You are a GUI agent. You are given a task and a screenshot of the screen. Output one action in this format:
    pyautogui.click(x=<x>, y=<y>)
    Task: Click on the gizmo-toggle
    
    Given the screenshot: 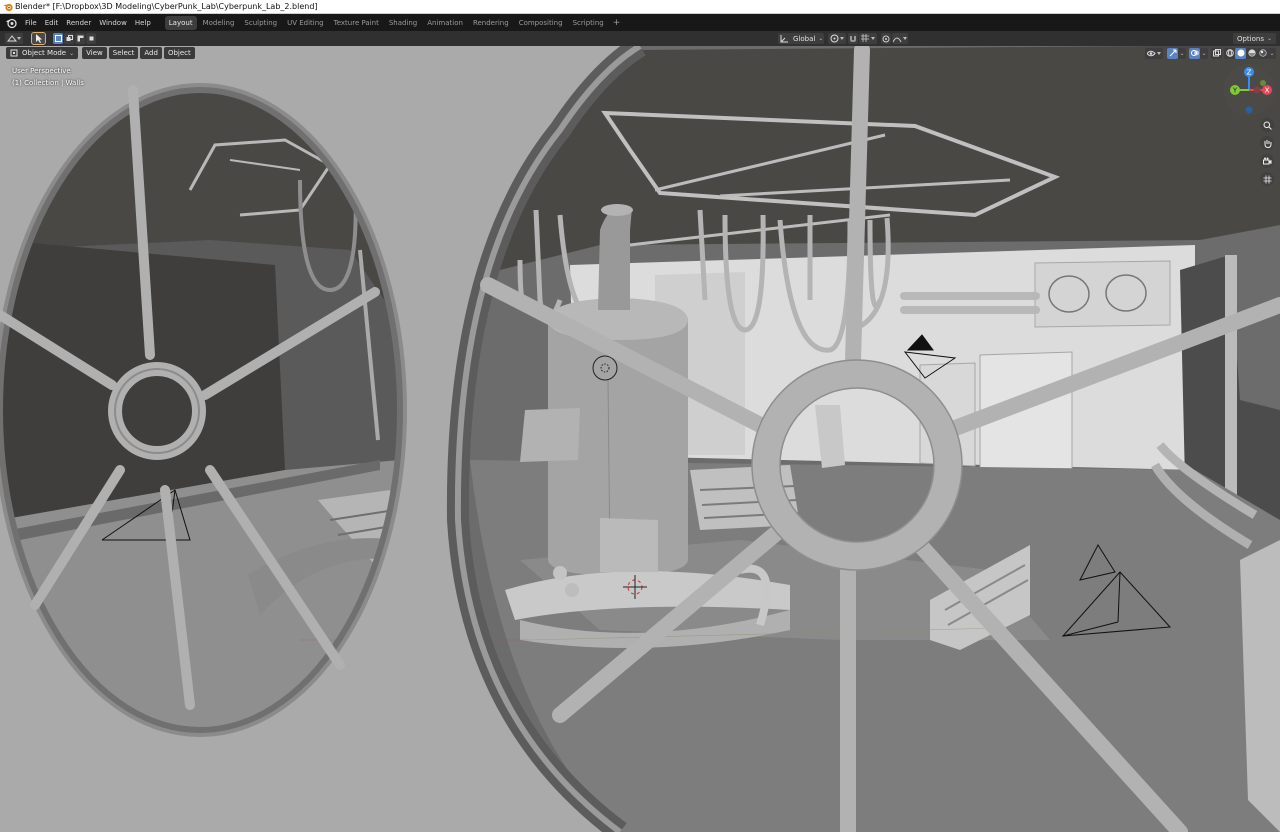 What is the action you would take?
    pyautogui.click(x=1172, y=53)
    